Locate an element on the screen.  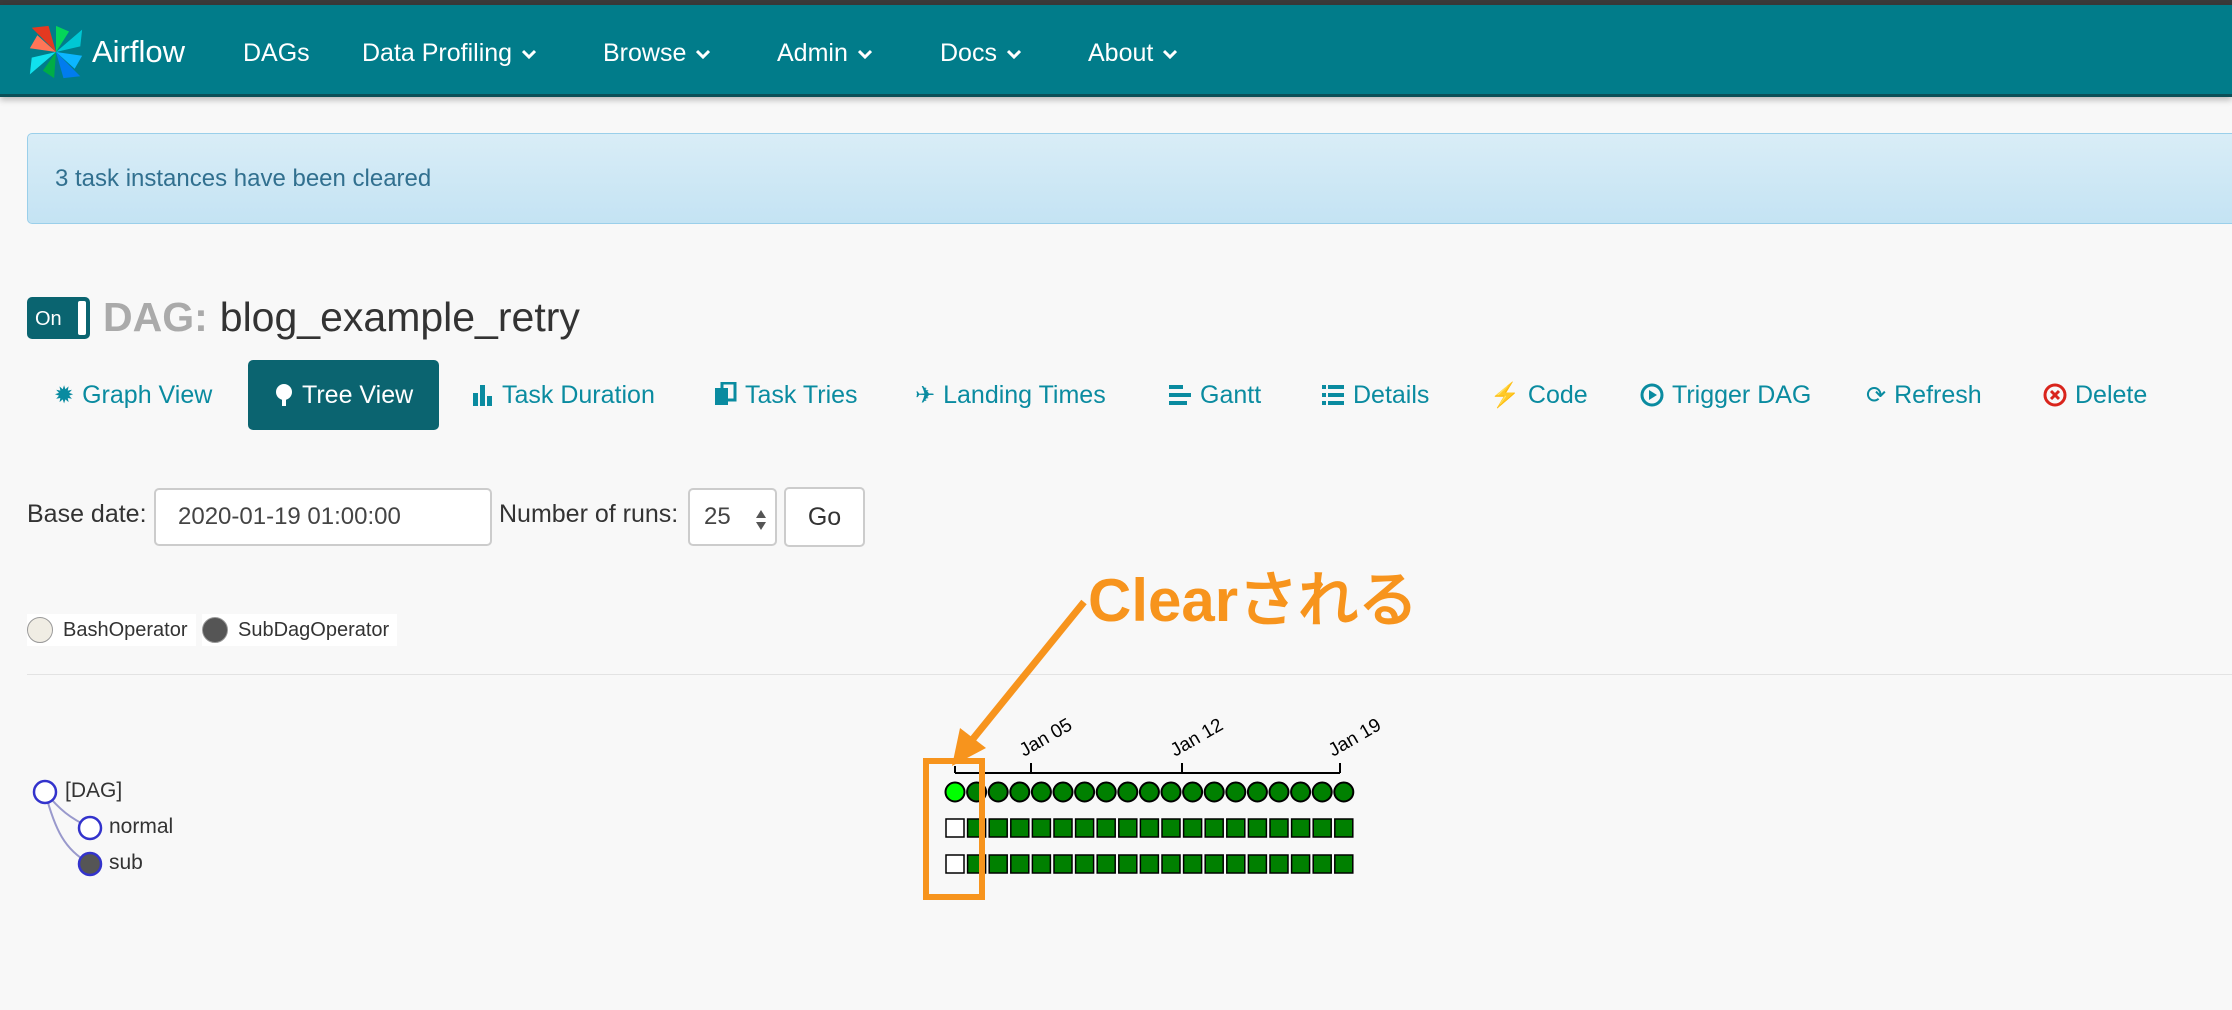
dag-title: On DAG: blog_example_retry is located at coordinates (303, 317).